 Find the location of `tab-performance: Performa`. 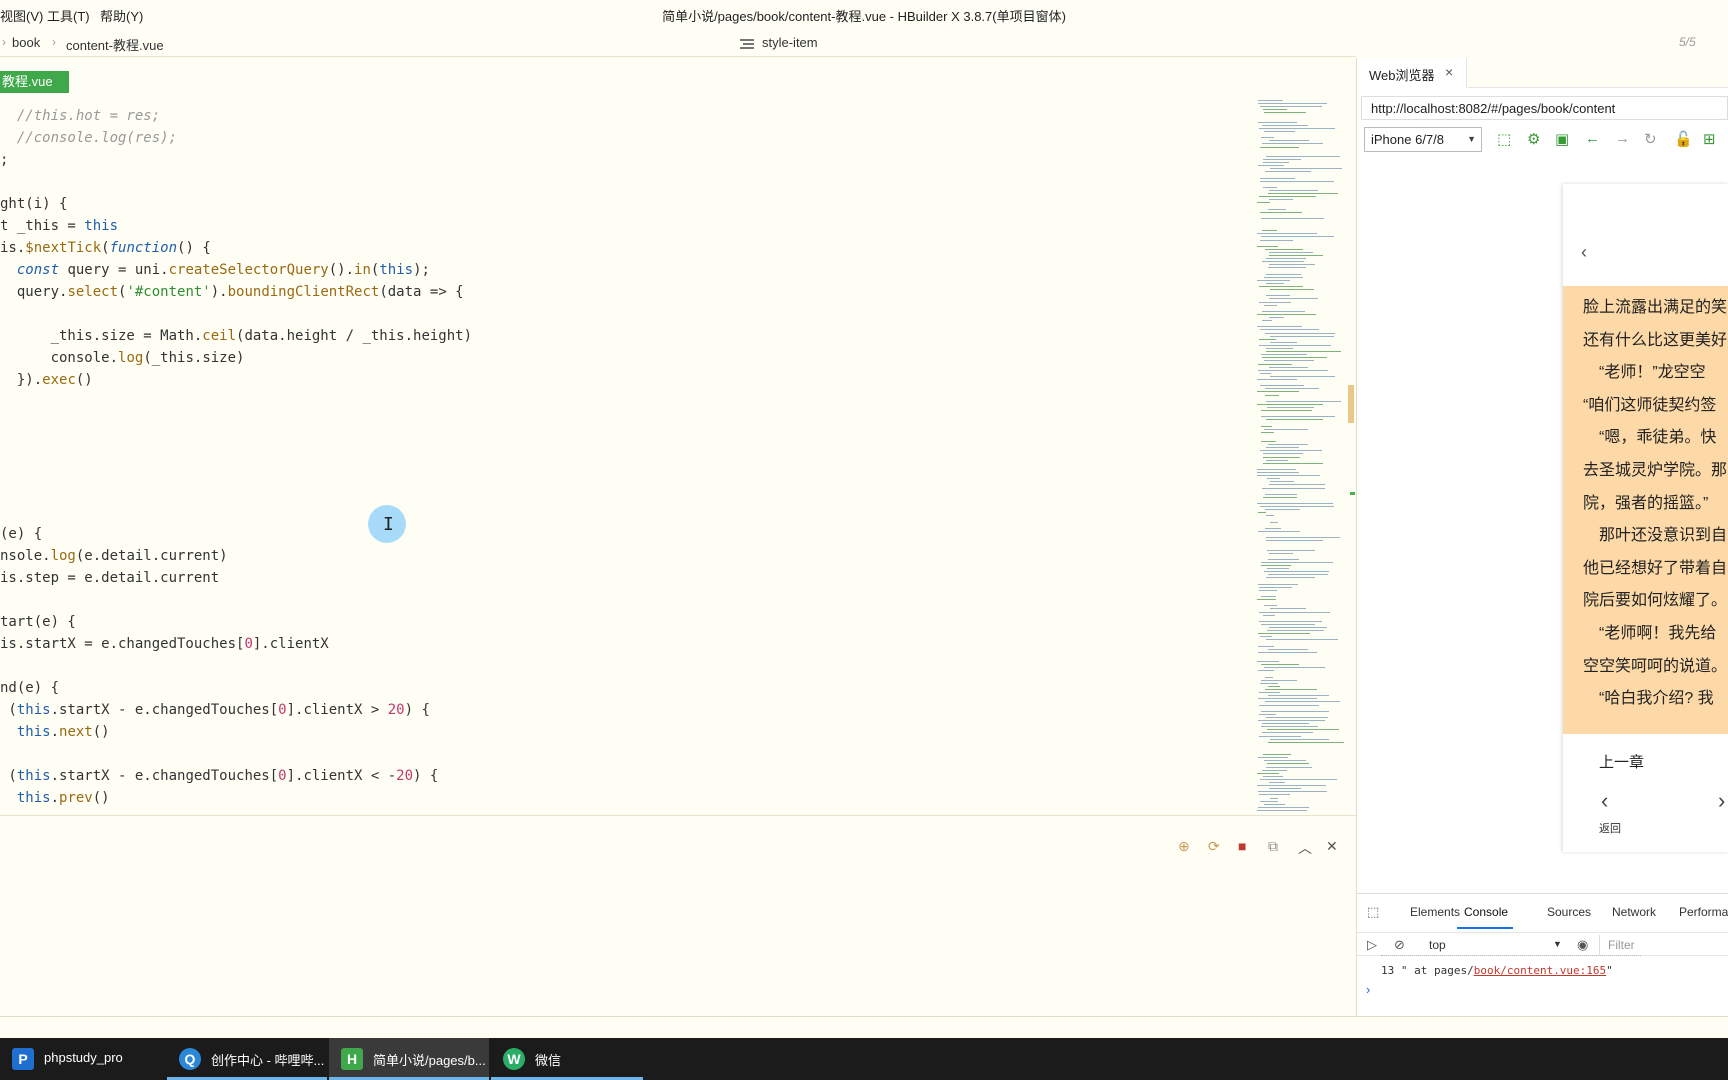

tab-performance: Performa is located at coordinates (1703, 912).